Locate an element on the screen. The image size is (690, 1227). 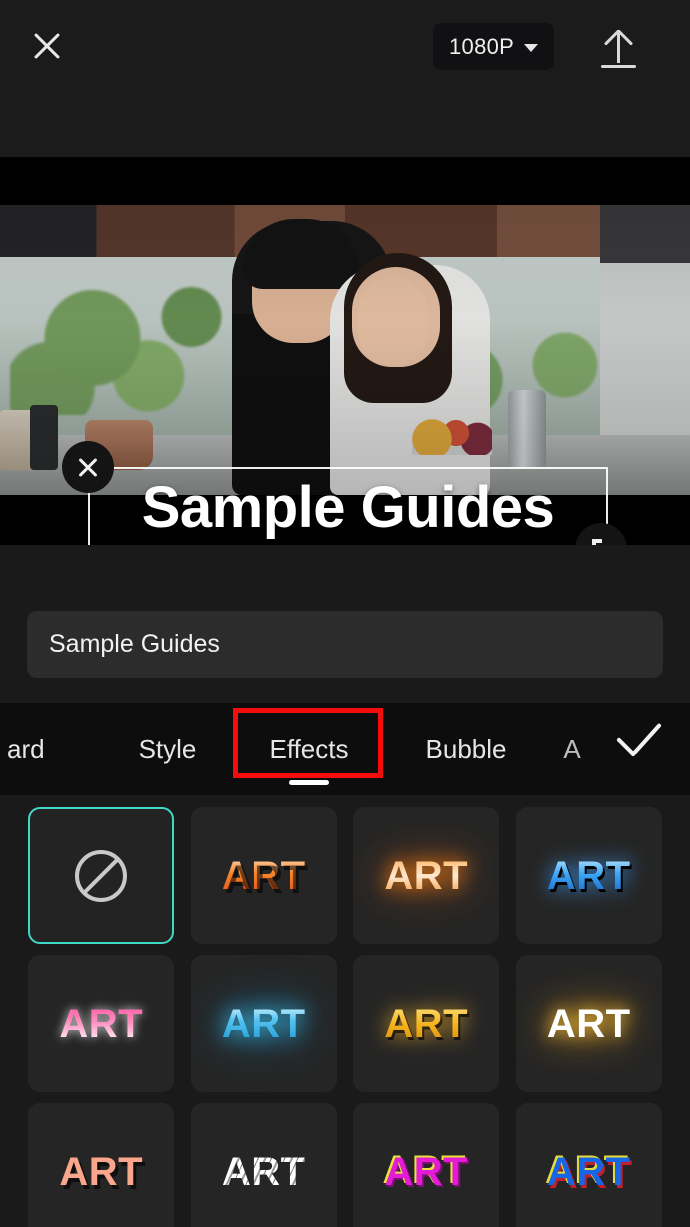
effect-cell-6: ART is located at coordinates (426, 1023).